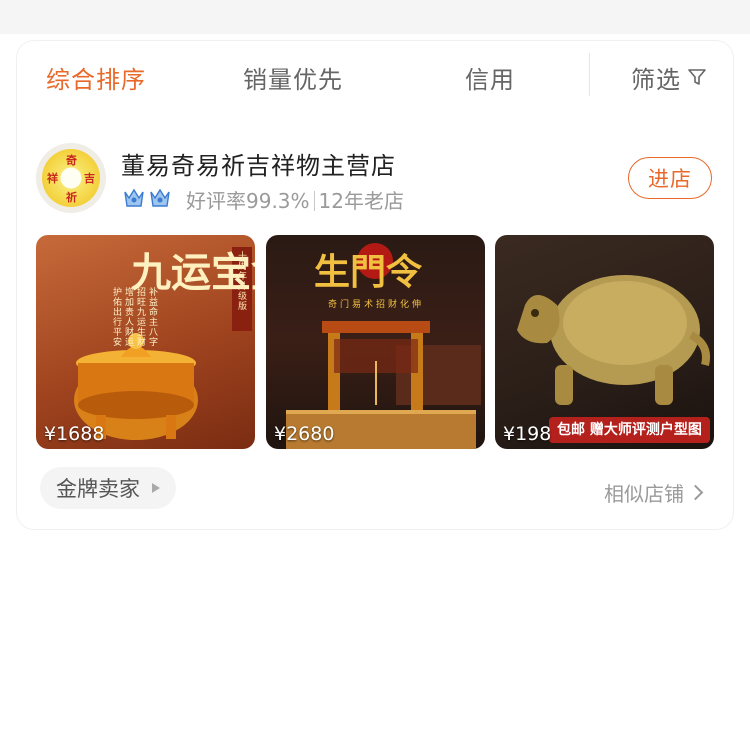 The height and width of the screenshot is (730, 750). I want to click on play-arrow-icon, so click(156, 488).